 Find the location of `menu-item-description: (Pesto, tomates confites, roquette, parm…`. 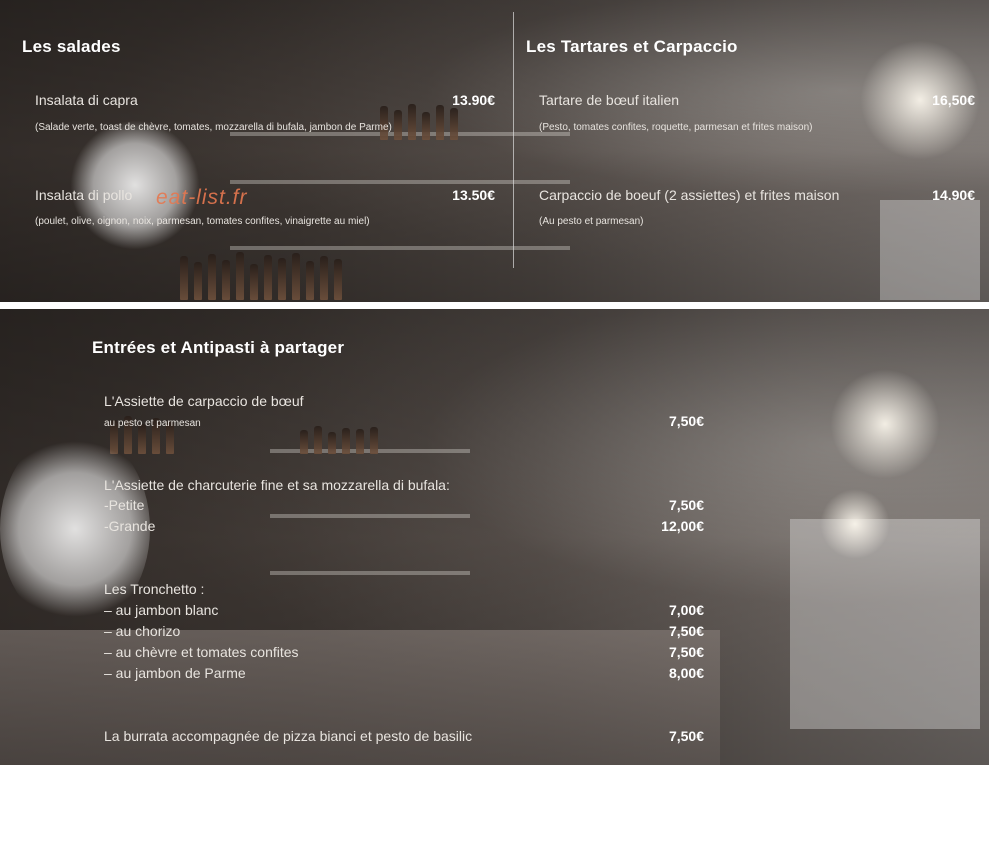

menu-item-description: (Pesto, tomates confites, roquette, parm… is located at coordinates (676, 127).